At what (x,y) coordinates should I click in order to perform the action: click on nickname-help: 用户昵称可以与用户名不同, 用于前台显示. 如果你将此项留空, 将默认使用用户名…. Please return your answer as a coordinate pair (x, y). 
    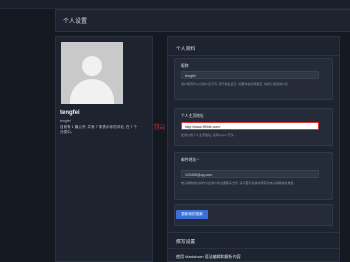
    Looking at the image, I should click on (235, 84).